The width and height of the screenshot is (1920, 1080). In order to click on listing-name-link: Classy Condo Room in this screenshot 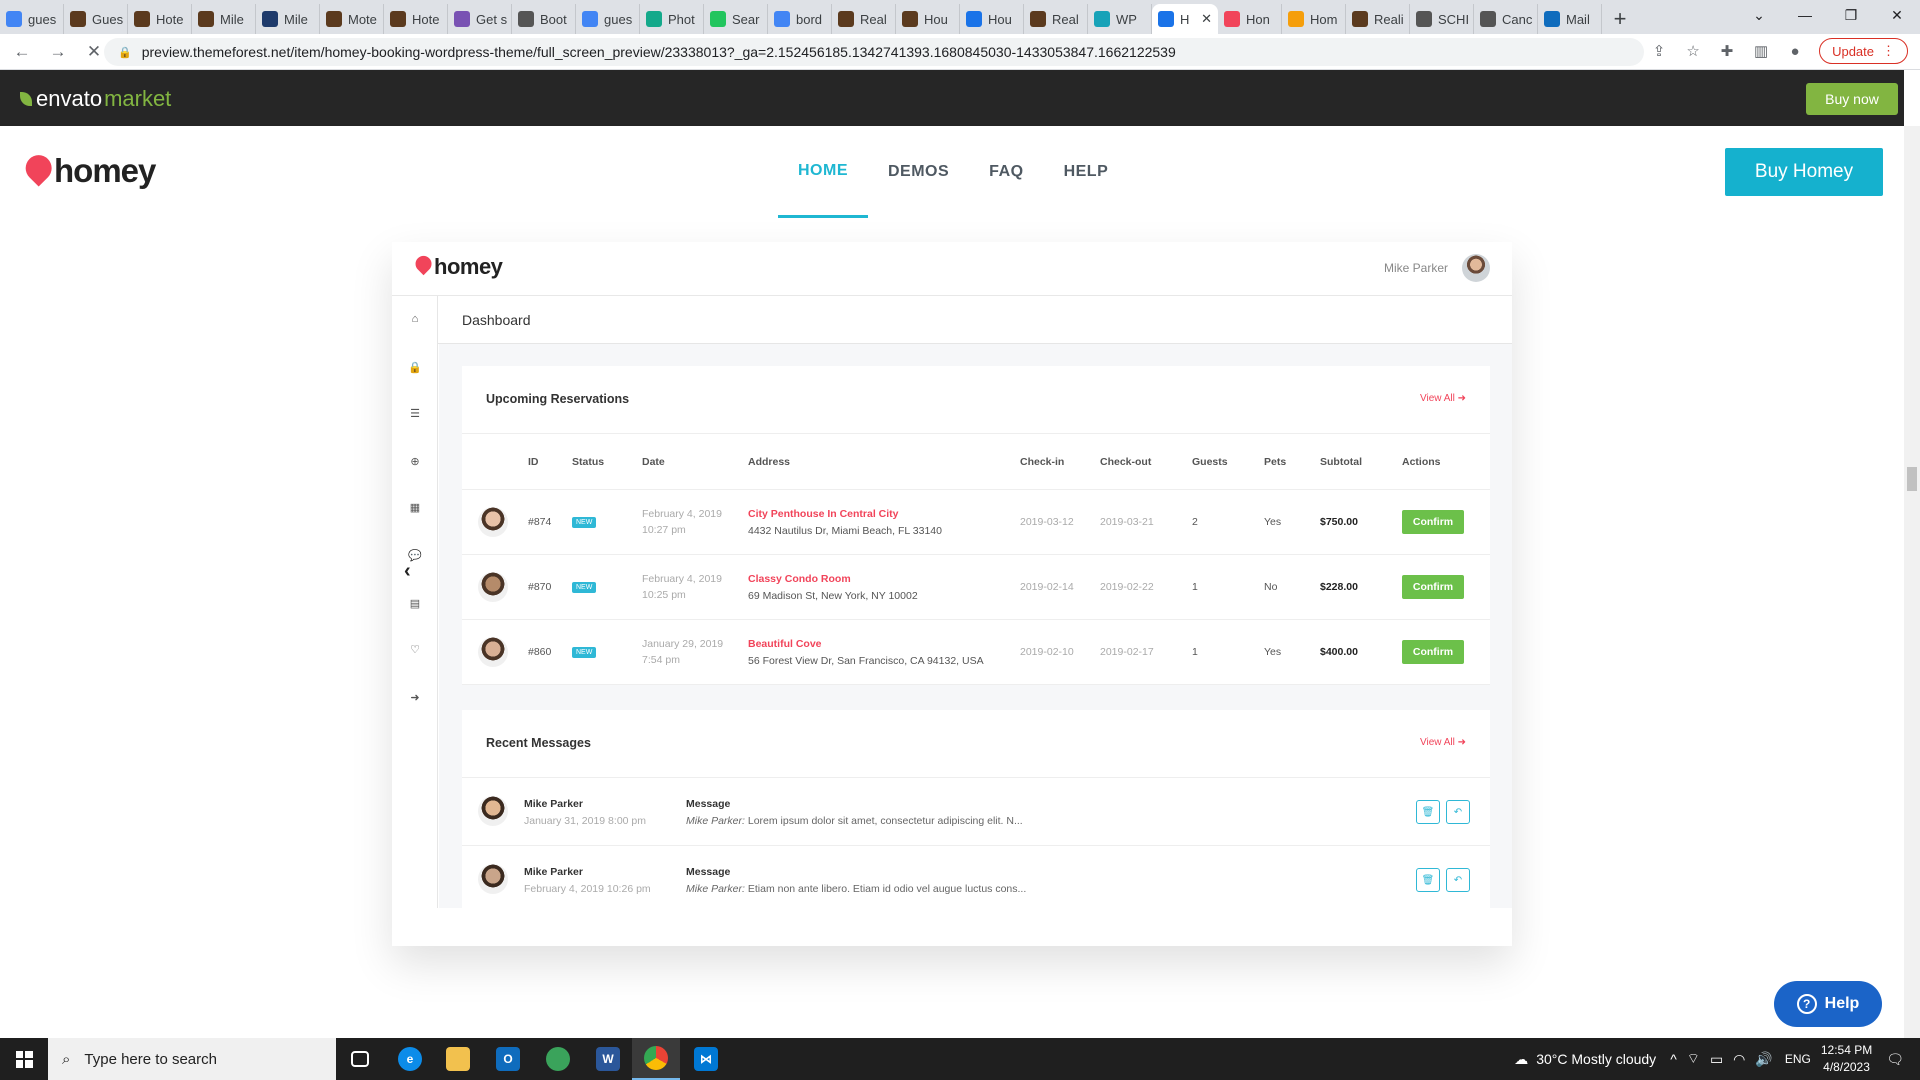, I will do `click(799, 579)`.